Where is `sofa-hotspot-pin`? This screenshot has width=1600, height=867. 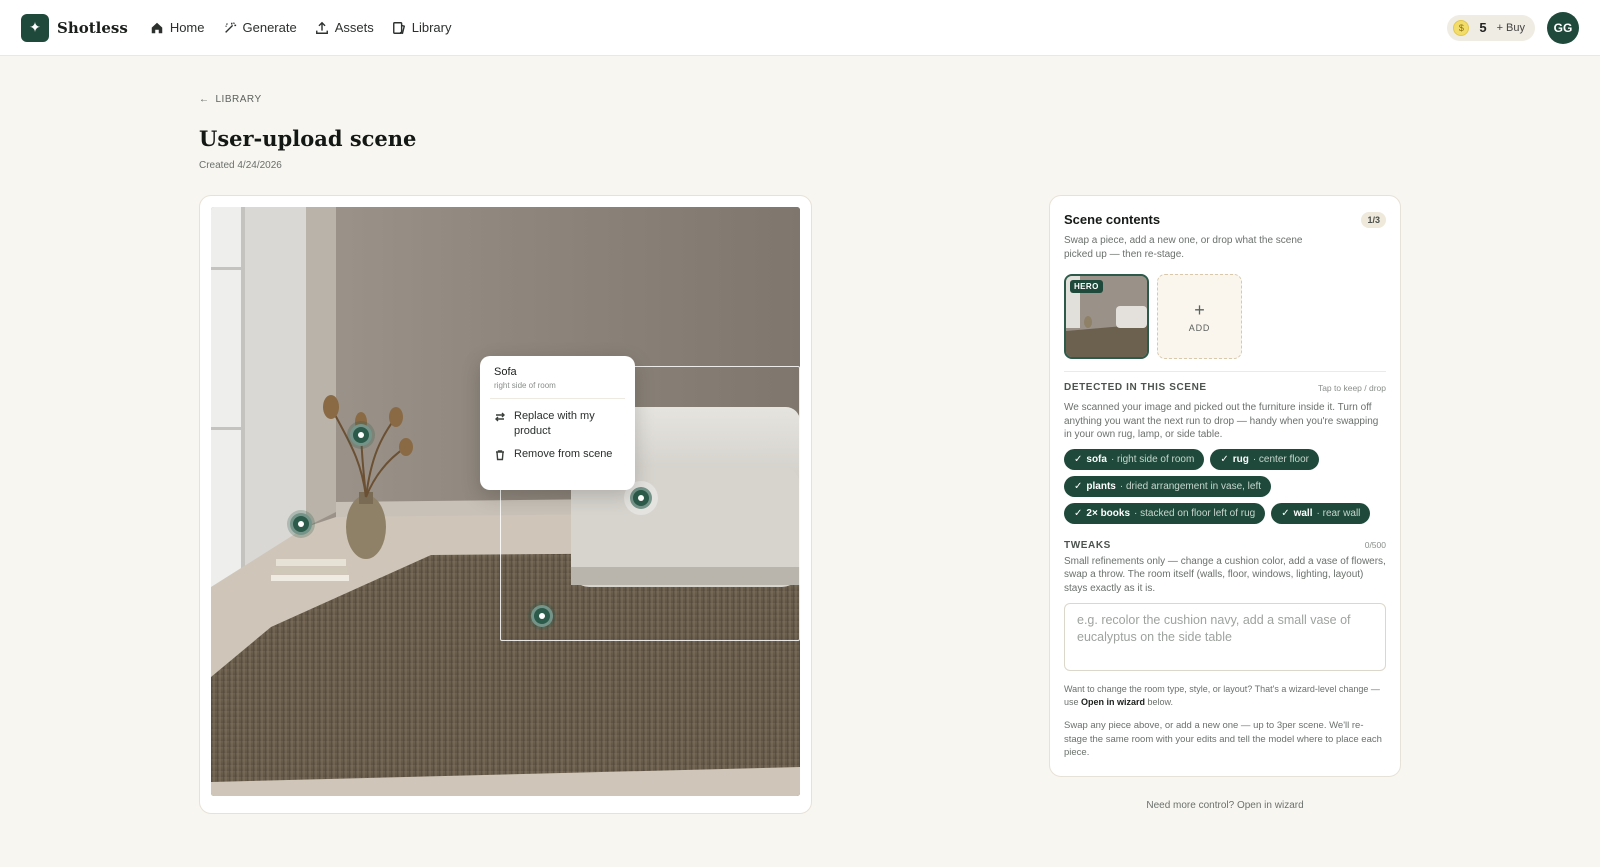 sofa-hotspot-pin is located at coordinates (641, 498).